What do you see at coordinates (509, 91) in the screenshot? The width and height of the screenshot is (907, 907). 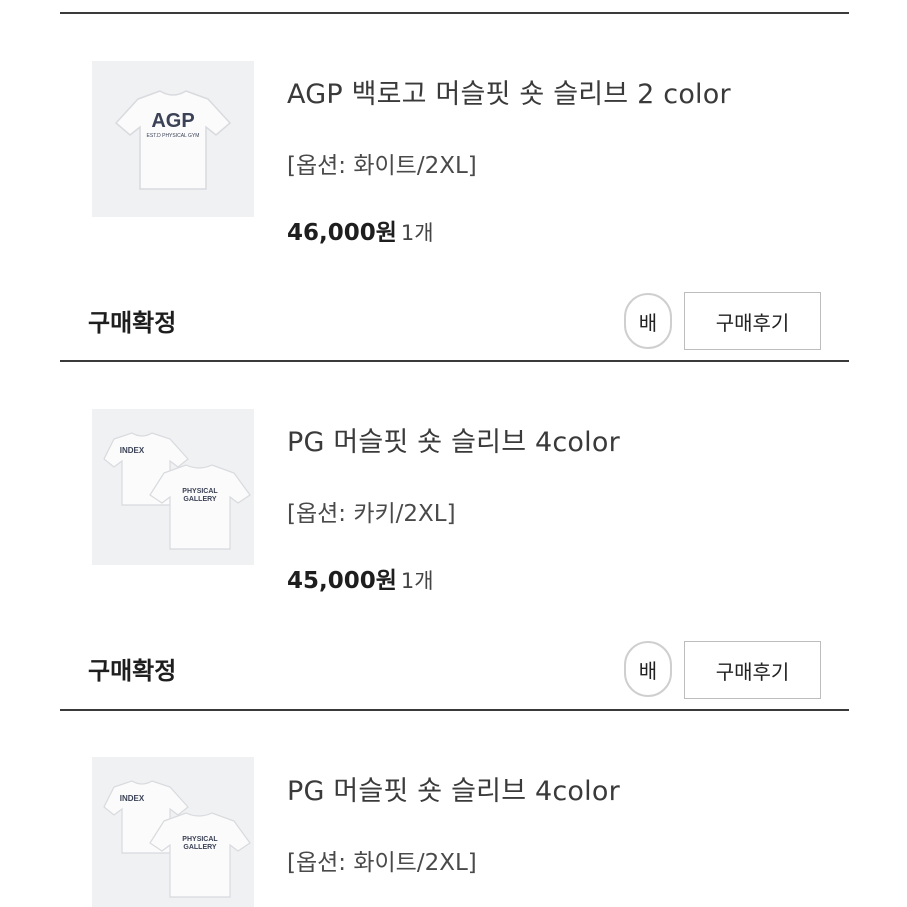 I see `product-title: AGP 백로고 머슬핏 숏 슬리브 2 color` at bounding box center [509, 91].